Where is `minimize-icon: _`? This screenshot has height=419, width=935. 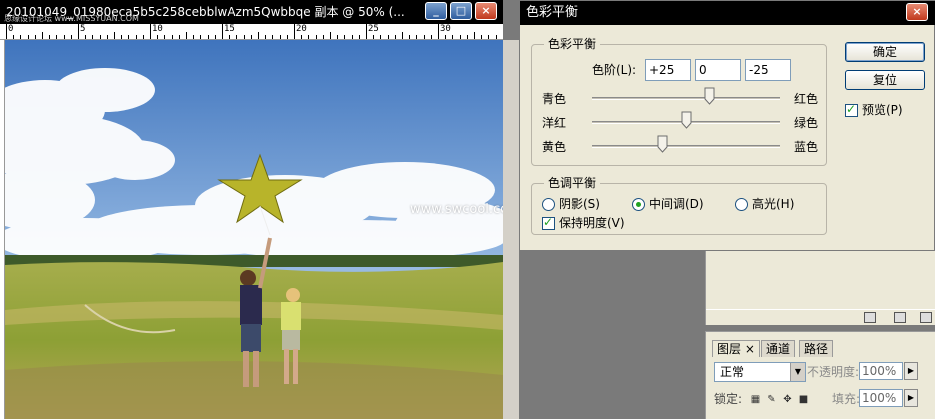 minimize-icon: _ is located at coordinates (436, 11).